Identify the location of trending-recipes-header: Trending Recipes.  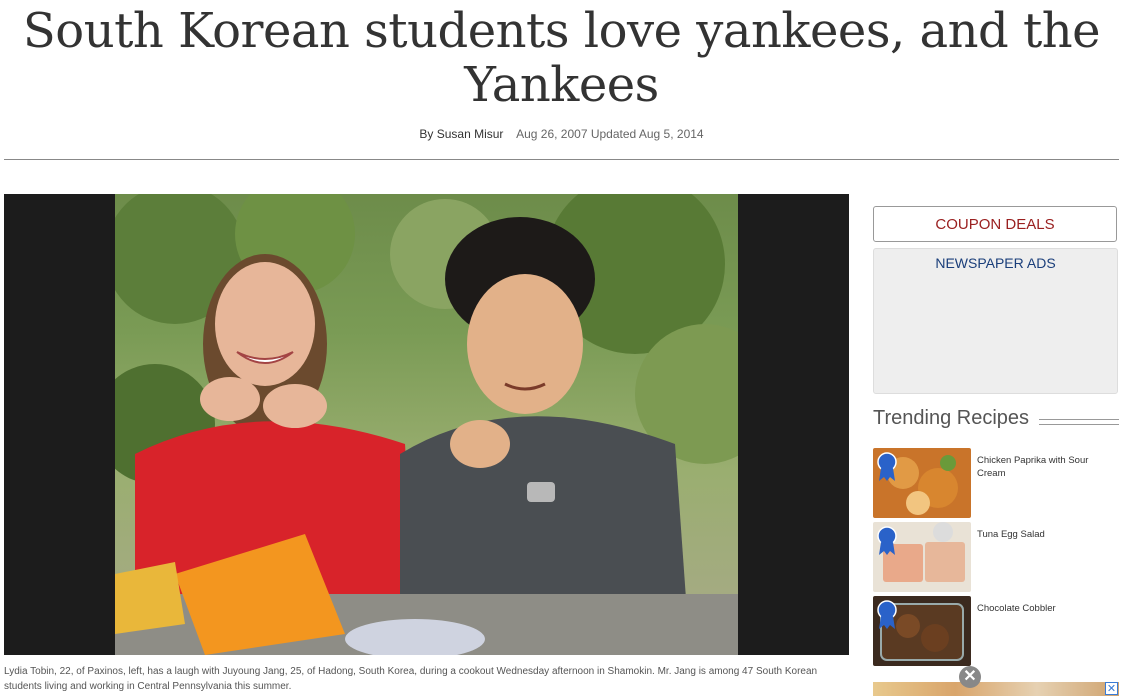
(996, 421).